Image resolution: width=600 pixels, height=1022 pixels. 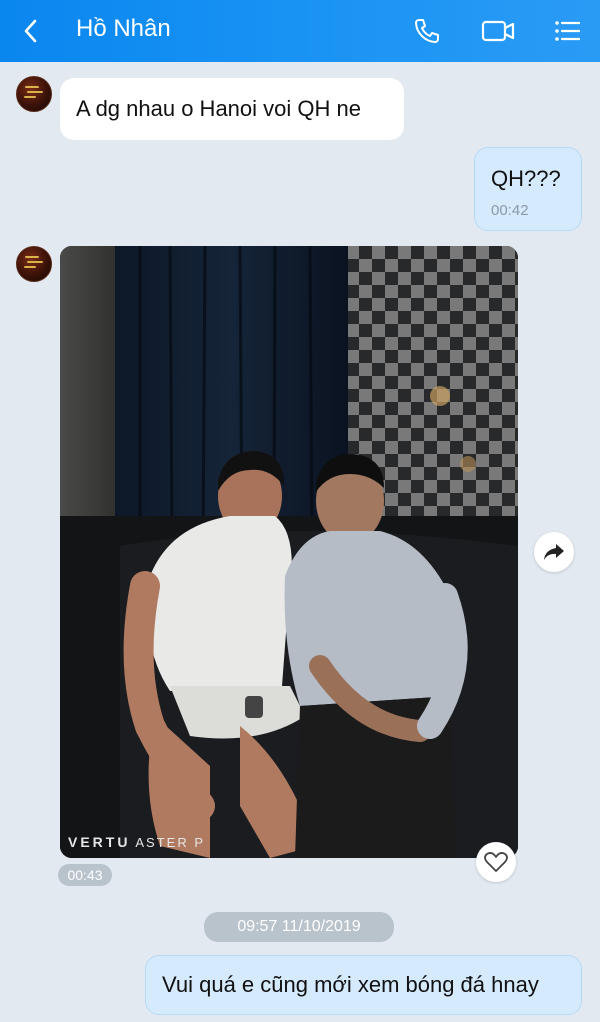 I want to click on menu-button, so click(x=567, y=31).